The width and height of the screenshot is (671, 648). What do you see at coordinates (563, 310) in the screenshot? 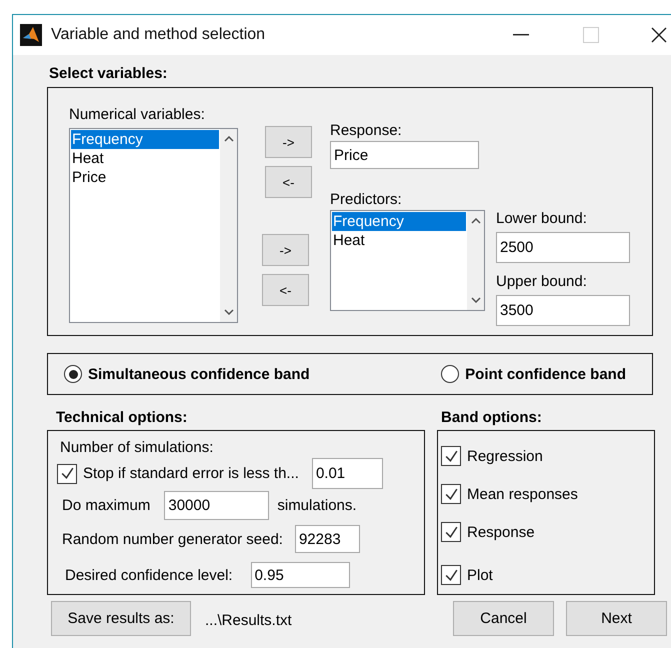
I see `upper-bound-field: 3500` at bounding box center [563, 310].